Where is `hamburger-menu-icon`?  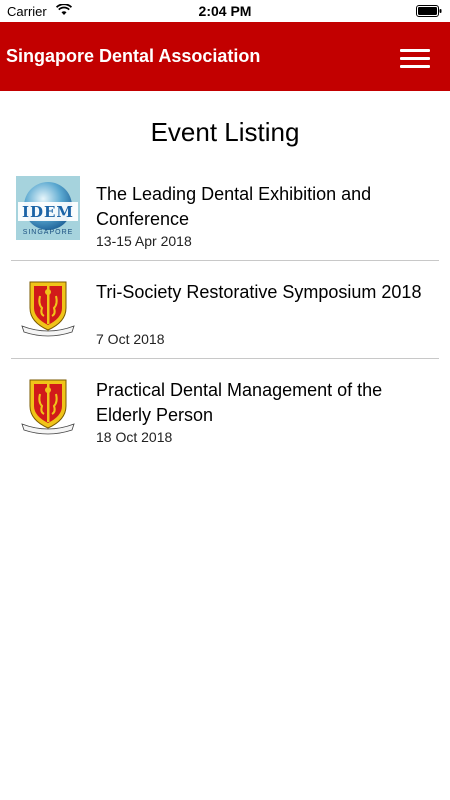
hamburger-menu-icon is located at coordinates (415, 59).